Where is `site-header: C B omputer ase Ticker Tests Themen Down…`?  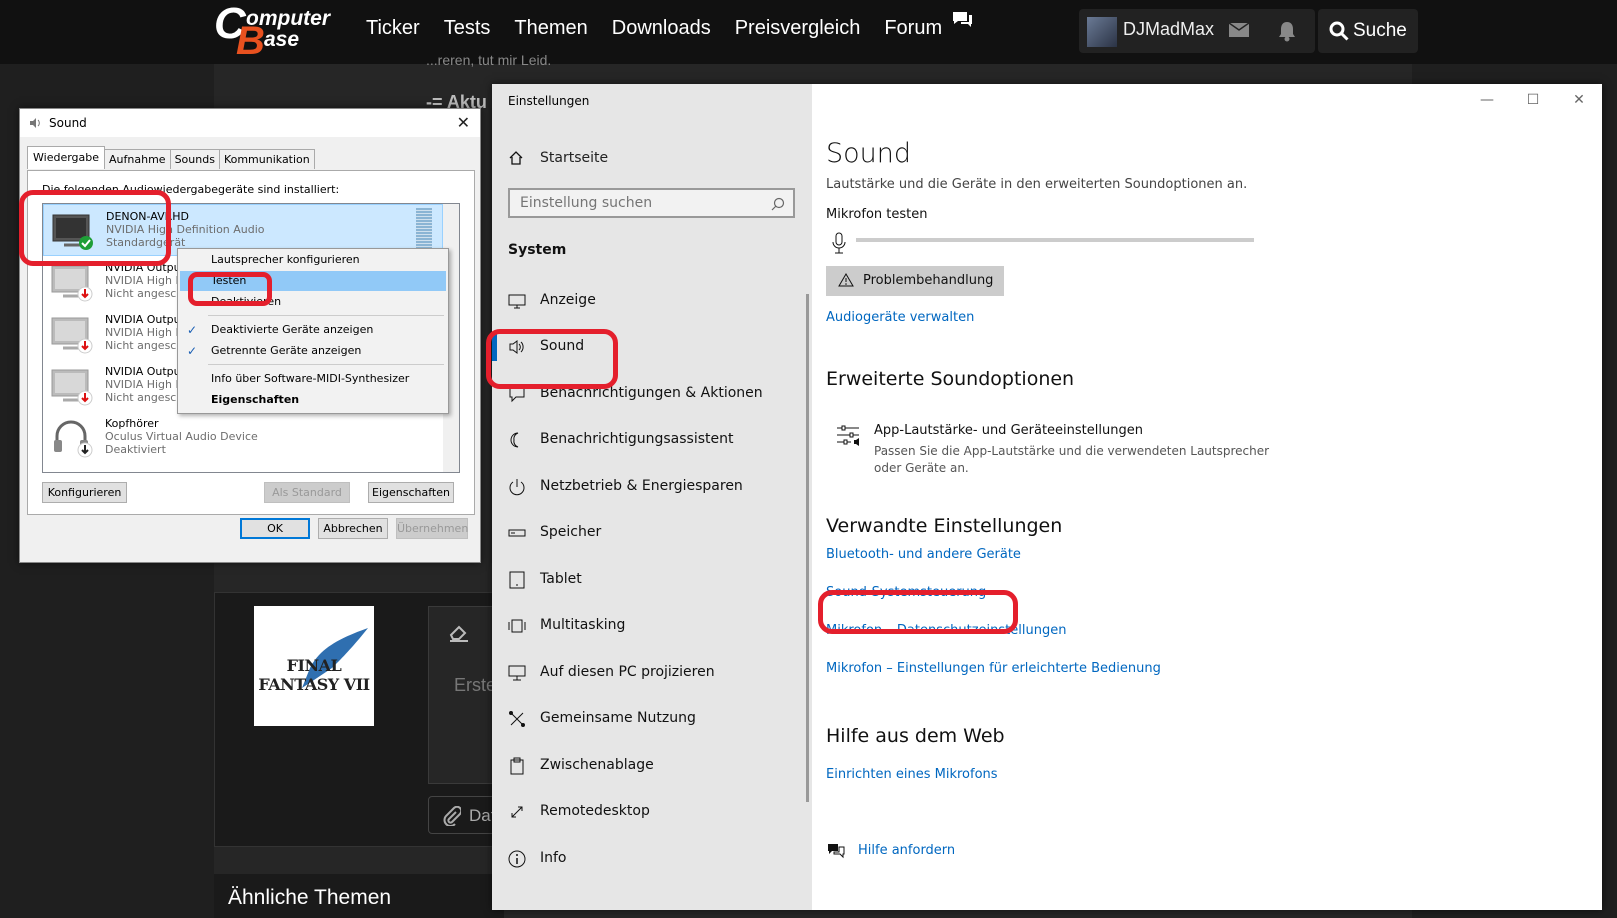 site-header: C B omputer ase Ticker Tests Themen Down… is located at coordinates (808, 32).